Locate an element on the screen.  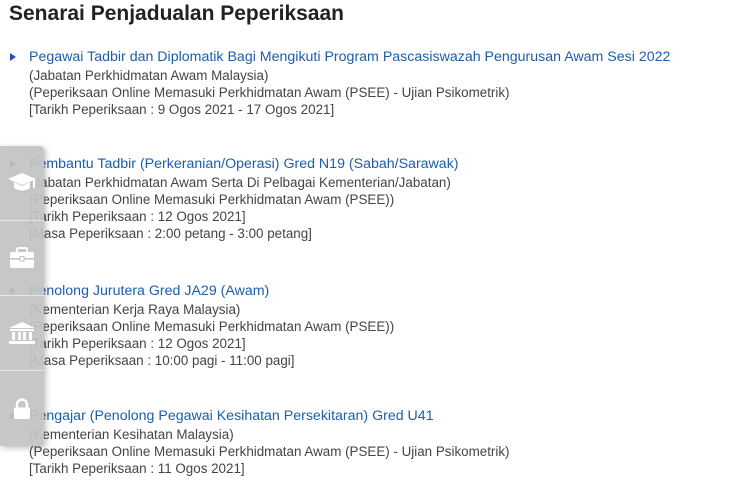
side-button-jobs is located at coordinates (22, 258).